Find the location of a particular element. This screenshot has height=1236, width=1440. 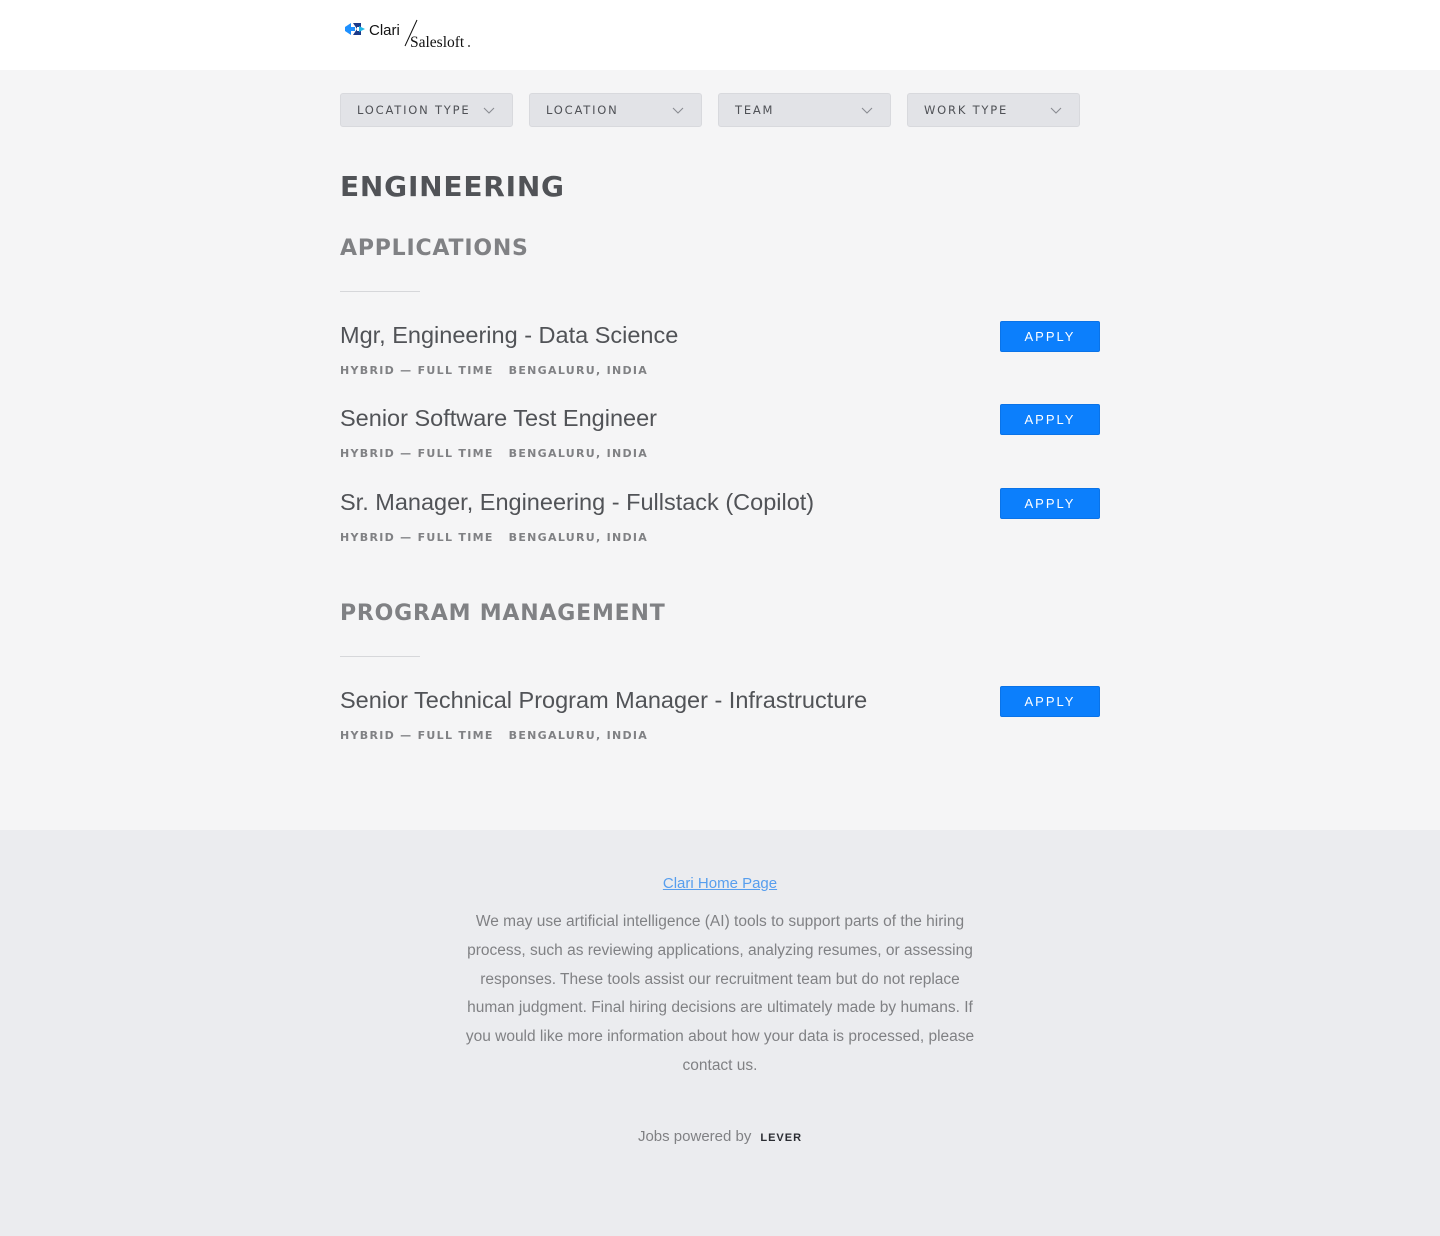

filter-location: LOCATION is located at coordinates (615, 110).